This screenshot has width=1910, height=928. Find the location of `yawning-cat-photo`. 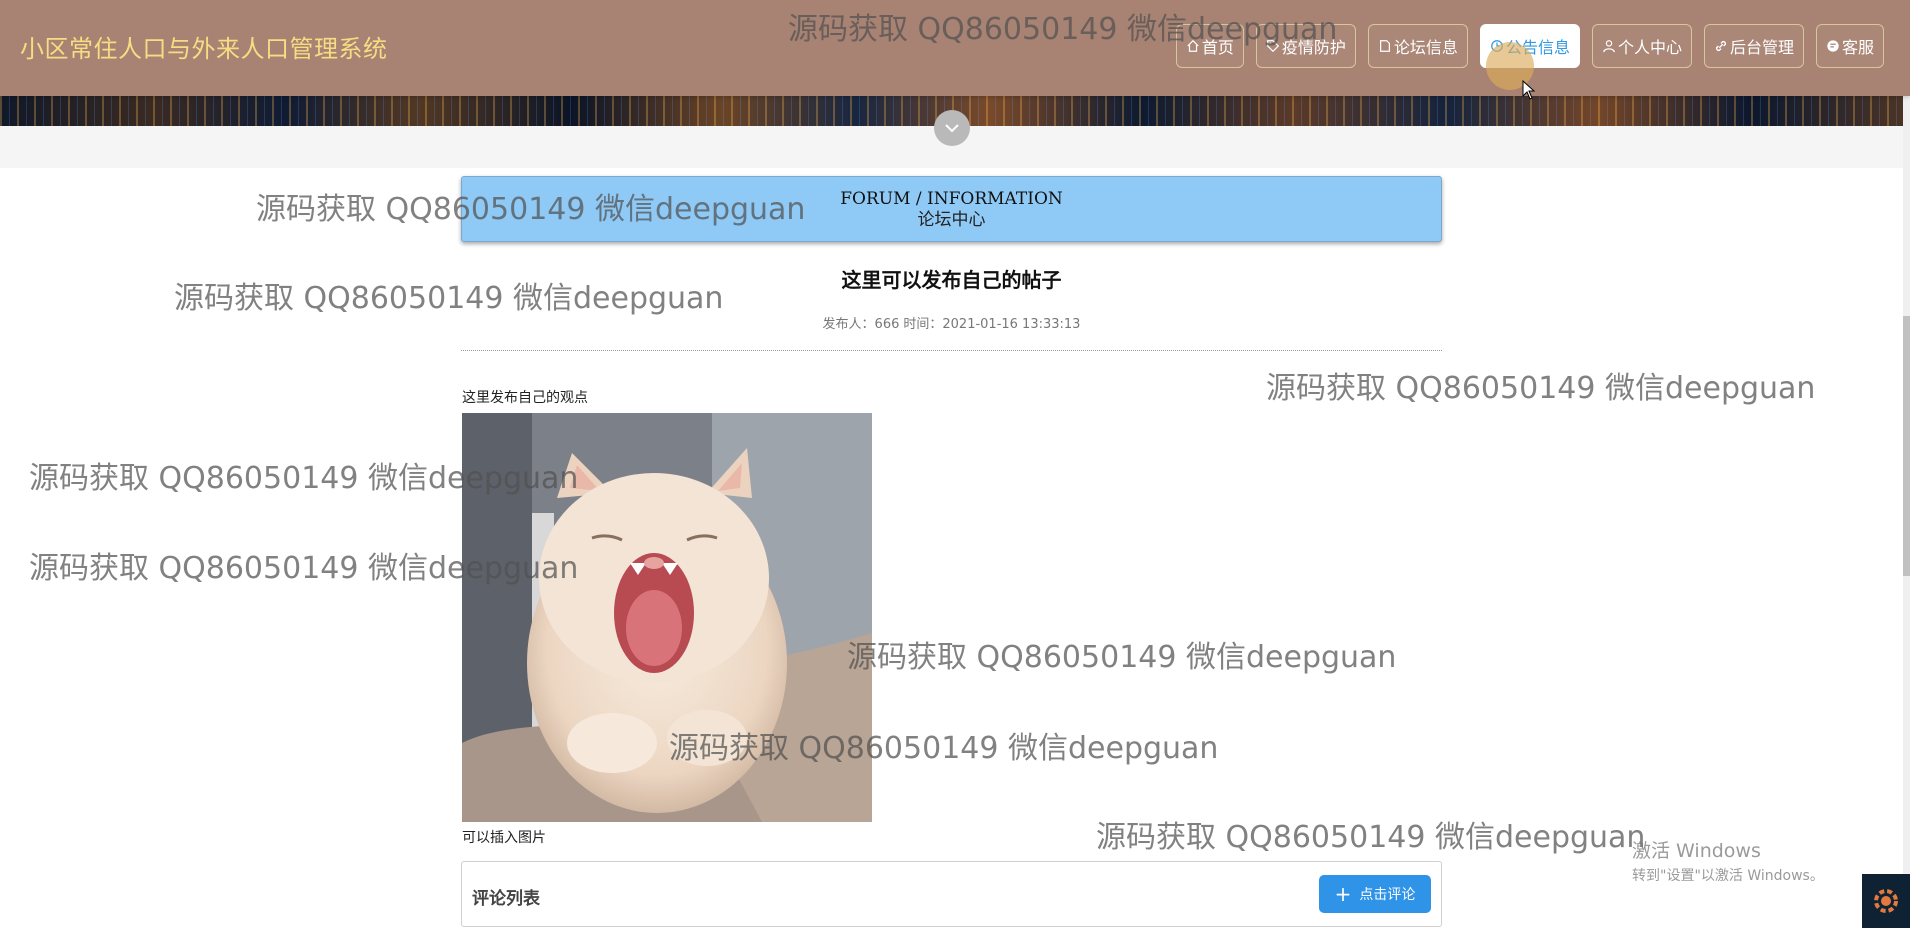

yawning-cat-photo is located at coordinates (667, 617).